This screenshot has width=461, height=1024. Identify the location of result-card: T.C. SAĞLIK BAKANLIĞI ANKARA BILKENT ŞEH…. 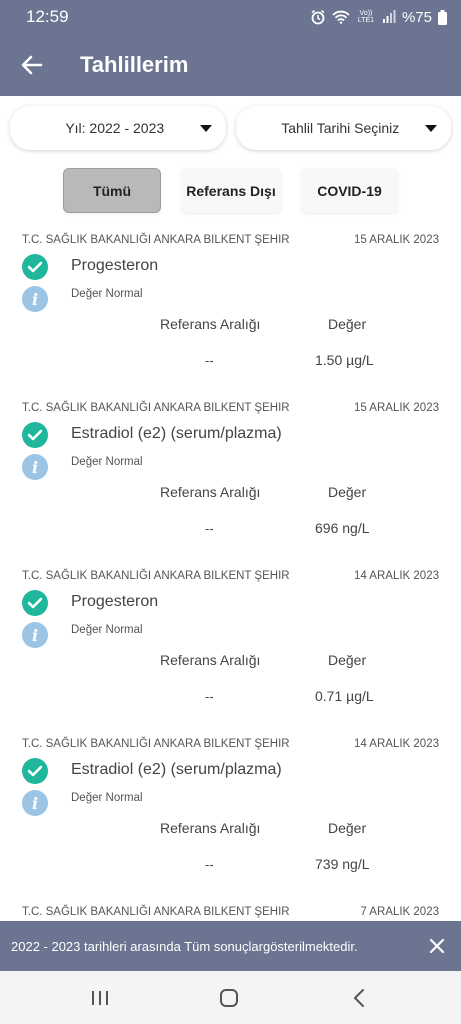
(230, 909).